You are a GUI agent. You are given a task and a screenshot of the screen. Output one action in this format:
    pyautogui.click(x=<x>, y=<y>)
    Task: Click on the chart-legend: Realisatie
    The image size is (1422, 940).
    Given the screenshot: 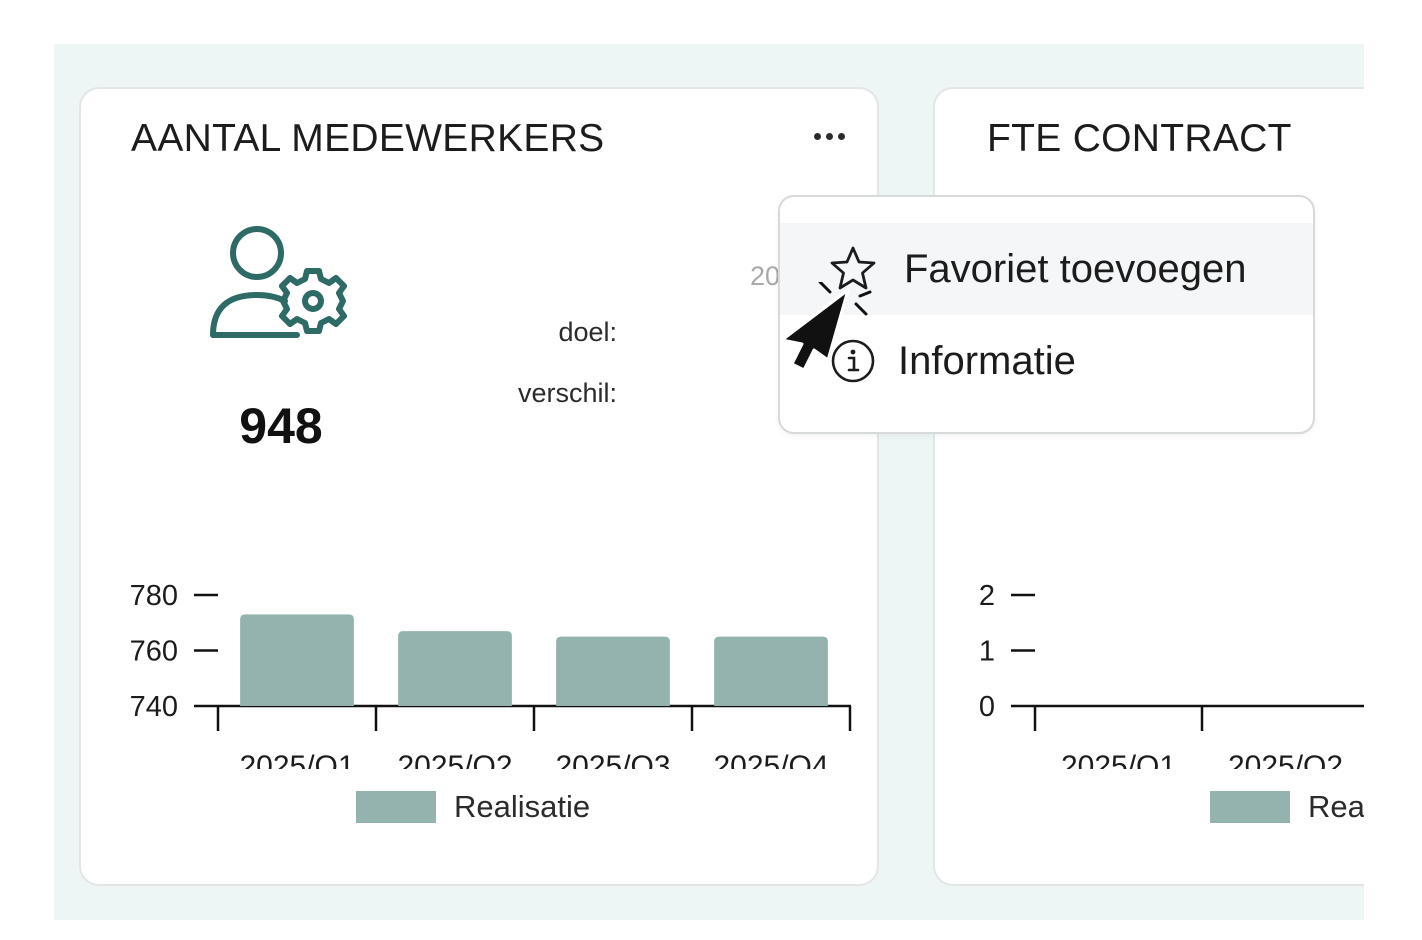 What is the action you would take?
    pyautogui.click(x=473, y=807)
    